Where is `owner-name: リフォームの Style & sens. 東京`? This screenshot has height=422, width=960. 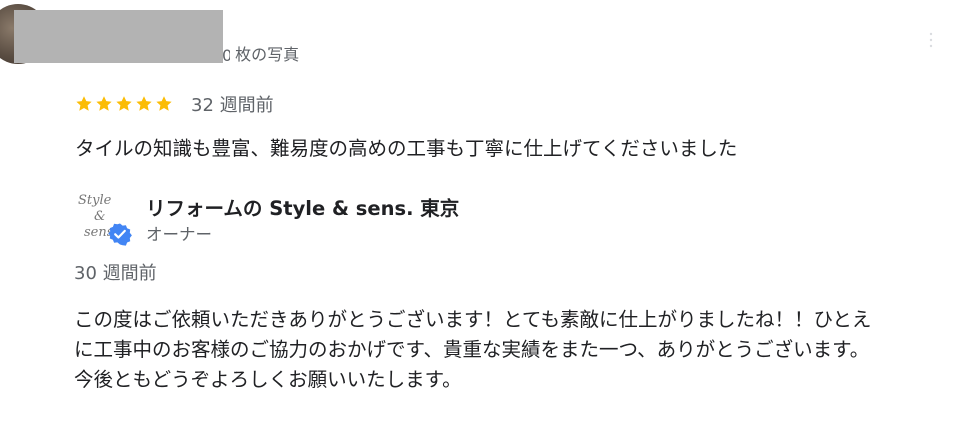
owner-name: リフォームの Style & sens. 東京 is located at coordinates (302, 206).